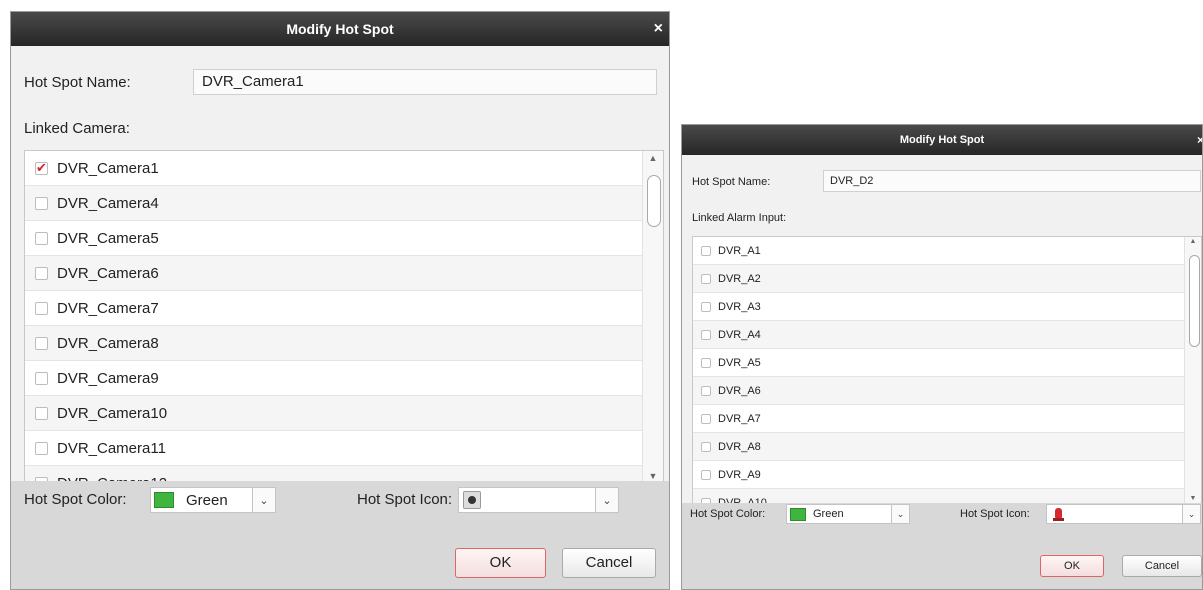 Image resolution: width=1203 pixels, height=590 pixels. What do you see at coordinates (939, 391) in the screenshot?
I see `list-item: DVR_A6` at bounding box center [939, 391].